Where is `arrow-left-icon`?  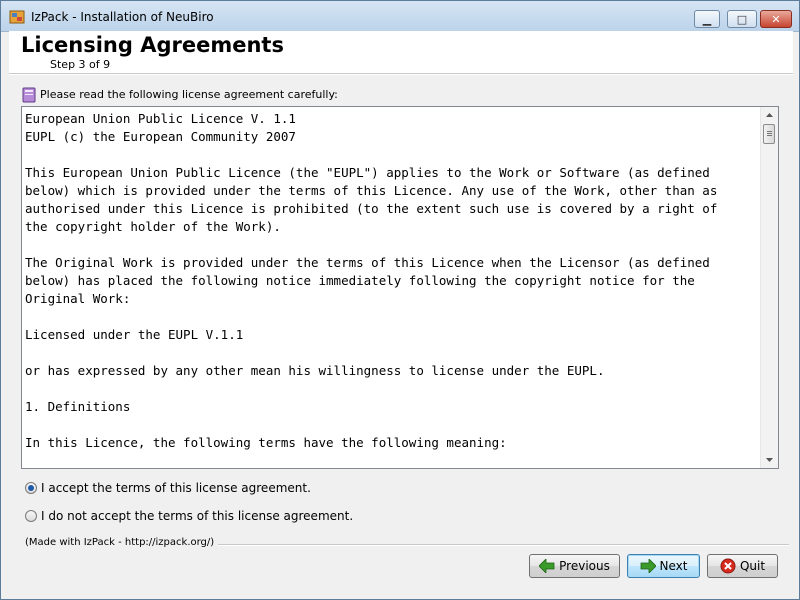
arrow-left-icon is located at coordinates (547, 566).